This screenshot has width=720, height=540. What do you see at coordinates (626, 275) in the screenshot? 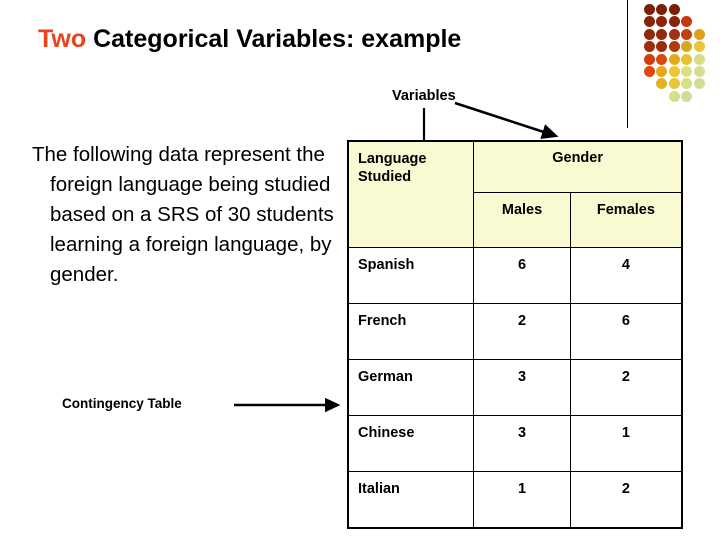
I see `cell-females: 4` at bounding box center [626, 275].